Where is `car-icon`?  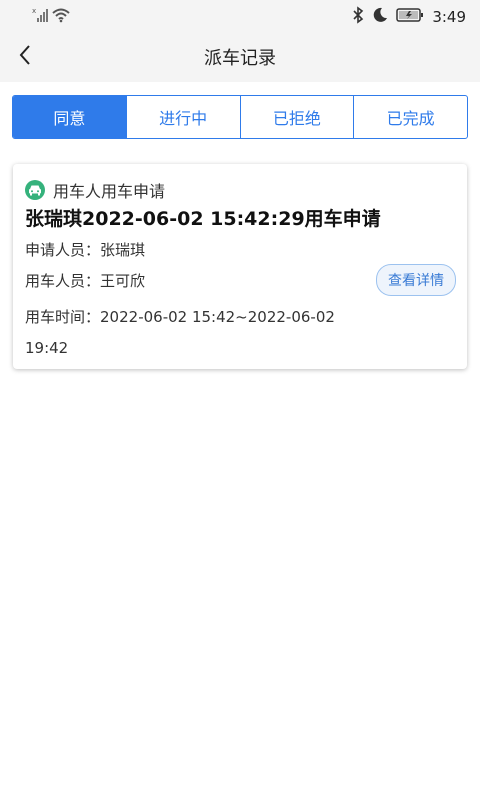
car-icon is located at coordinates (35, 190).